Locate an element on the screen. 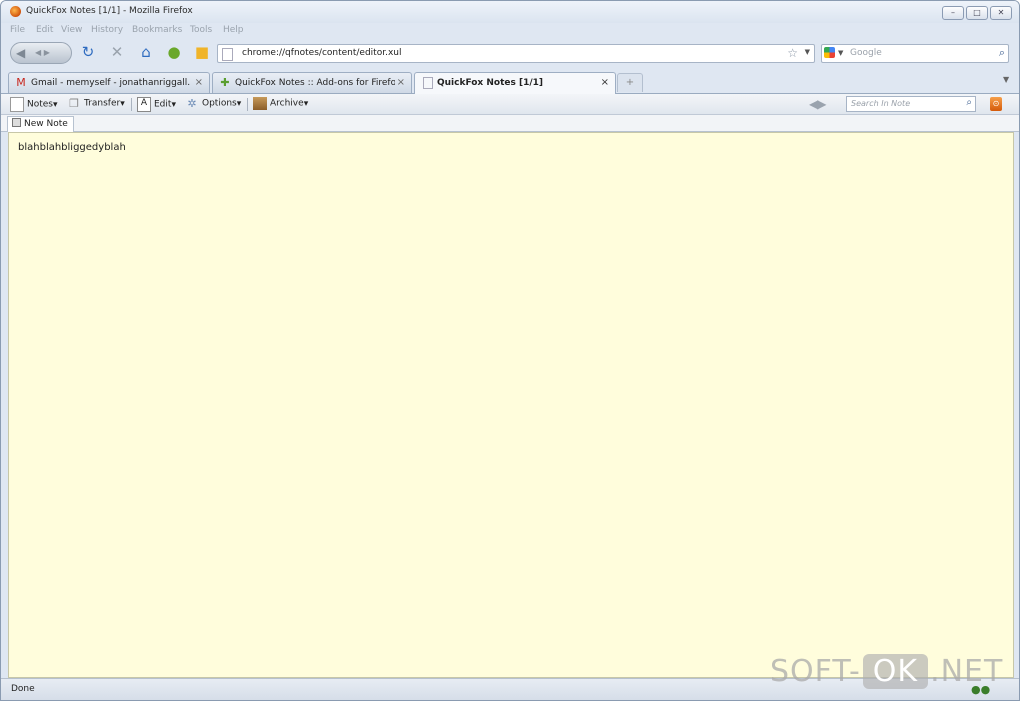 Image resolution: width=1020 pixels, height=701 pixels. transfer-menu-button: ❐ Transfer▾ is located at coordinates (96, 104).